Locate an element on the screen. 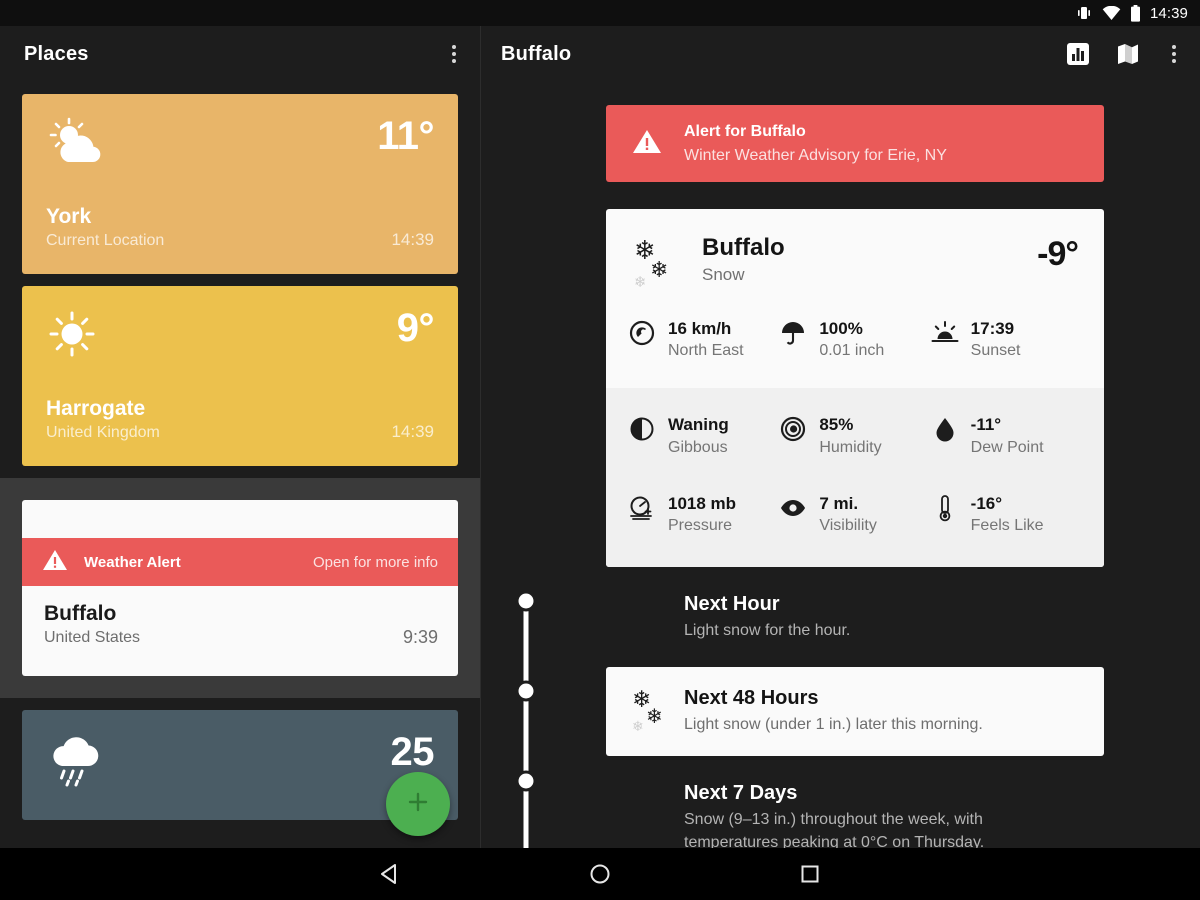 The image size is (1200, 900). weather-alert-action: Open for more info is located at coordinates (375, 562).